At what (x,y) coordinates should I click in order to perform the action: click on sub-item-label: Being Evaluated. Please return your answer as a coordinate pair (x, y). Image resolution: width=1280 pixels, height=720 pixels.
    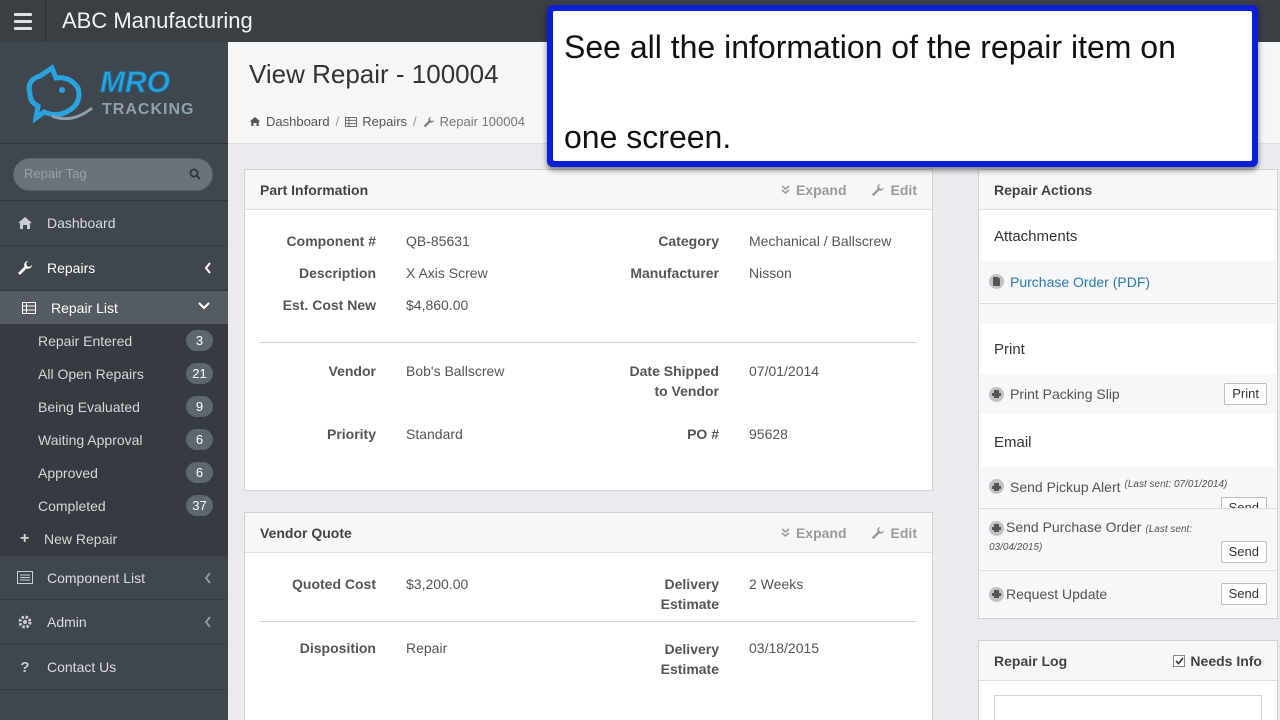
    Looking at the image, I should click on (89, 406).